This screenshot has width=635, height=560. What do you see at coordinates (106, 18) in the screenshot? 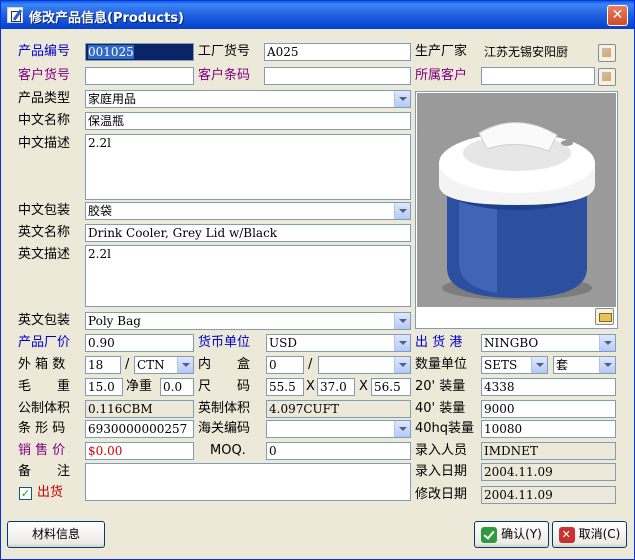
I see `window-title: 修改产品信息(Products)` at bounding box center [106, 18].